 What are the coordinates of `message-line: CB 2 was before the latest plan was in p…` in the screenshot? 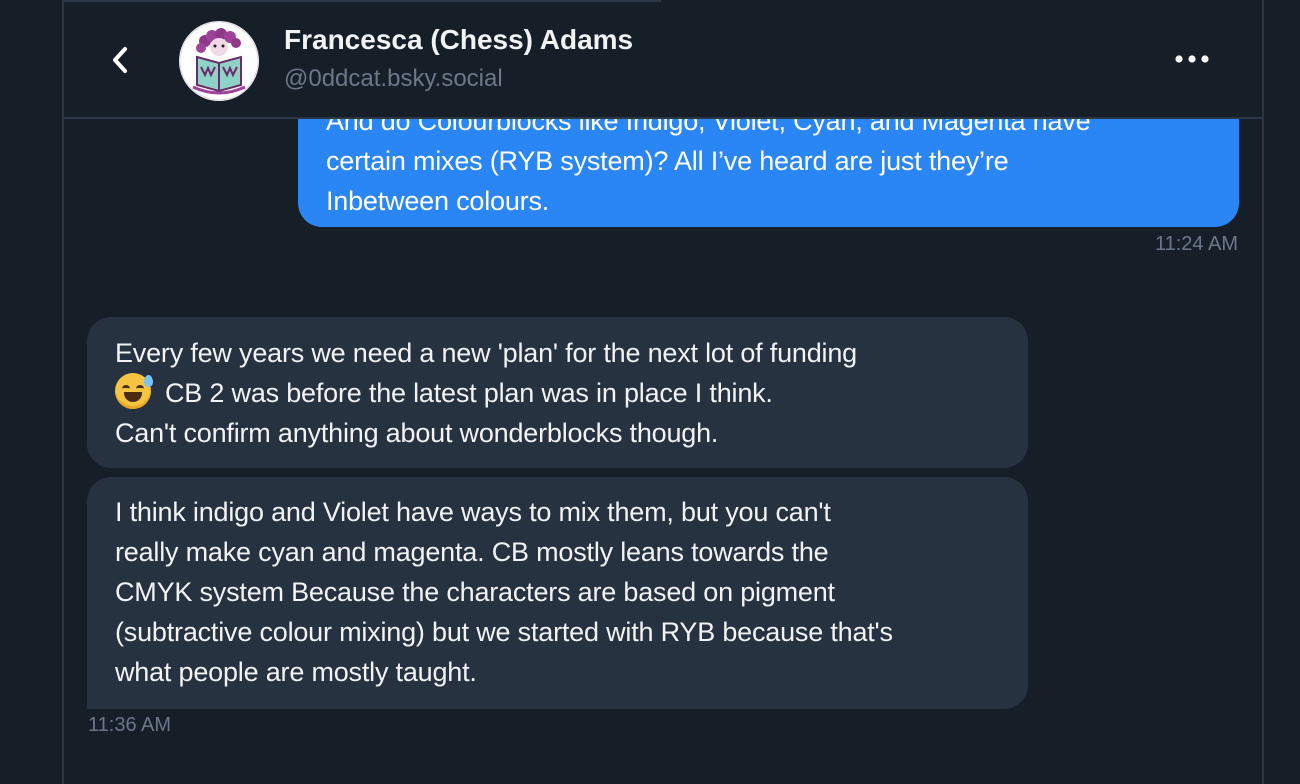 It's located at (557, 393).